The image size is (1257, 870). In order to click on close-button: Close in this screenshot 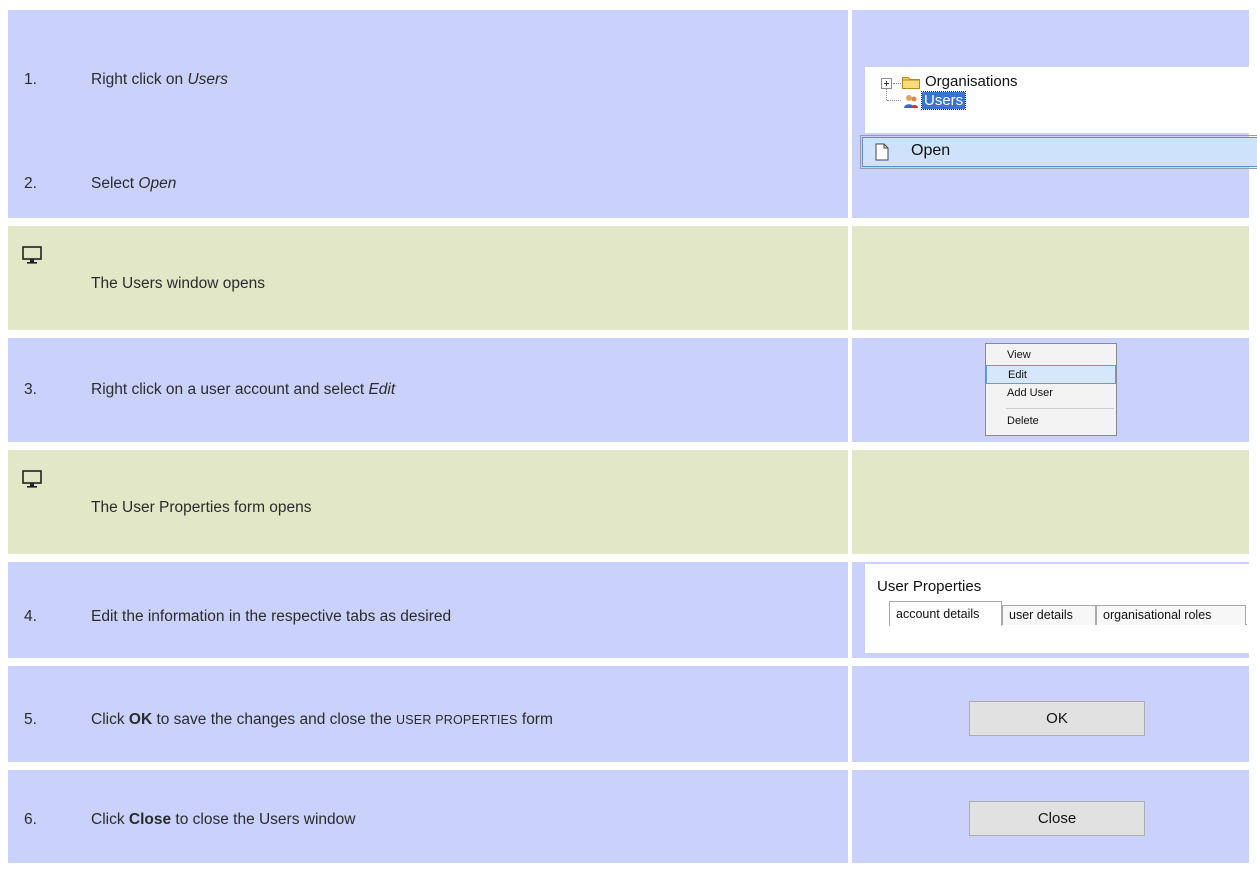, I will do `click(1057, 818)`.